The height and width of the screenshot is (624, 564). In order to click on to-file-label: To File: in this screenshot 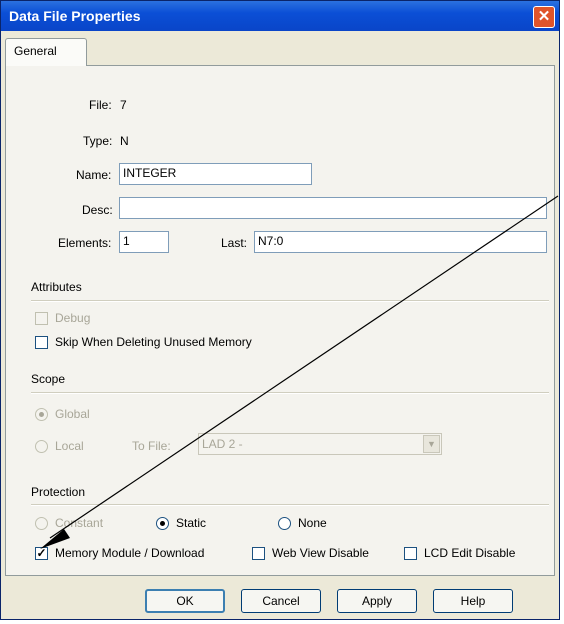, I will do `click(151, 446)`.